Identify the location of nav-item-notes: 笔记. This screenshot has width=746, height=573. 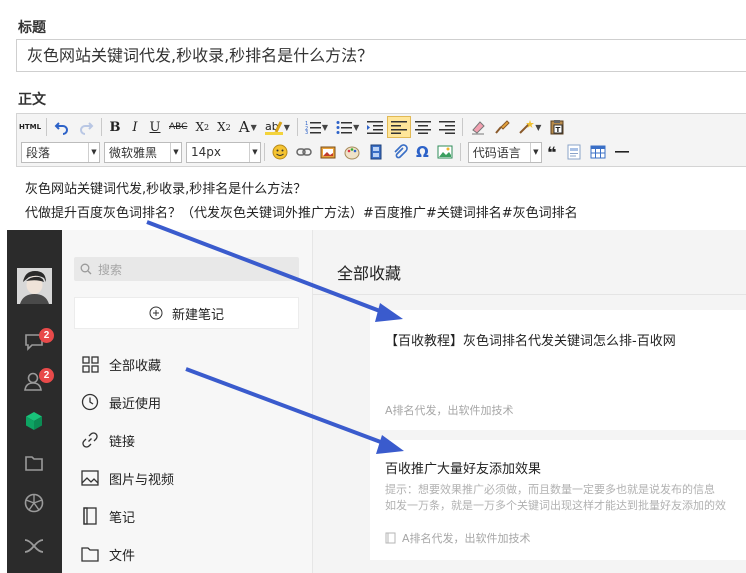
(107, 516).